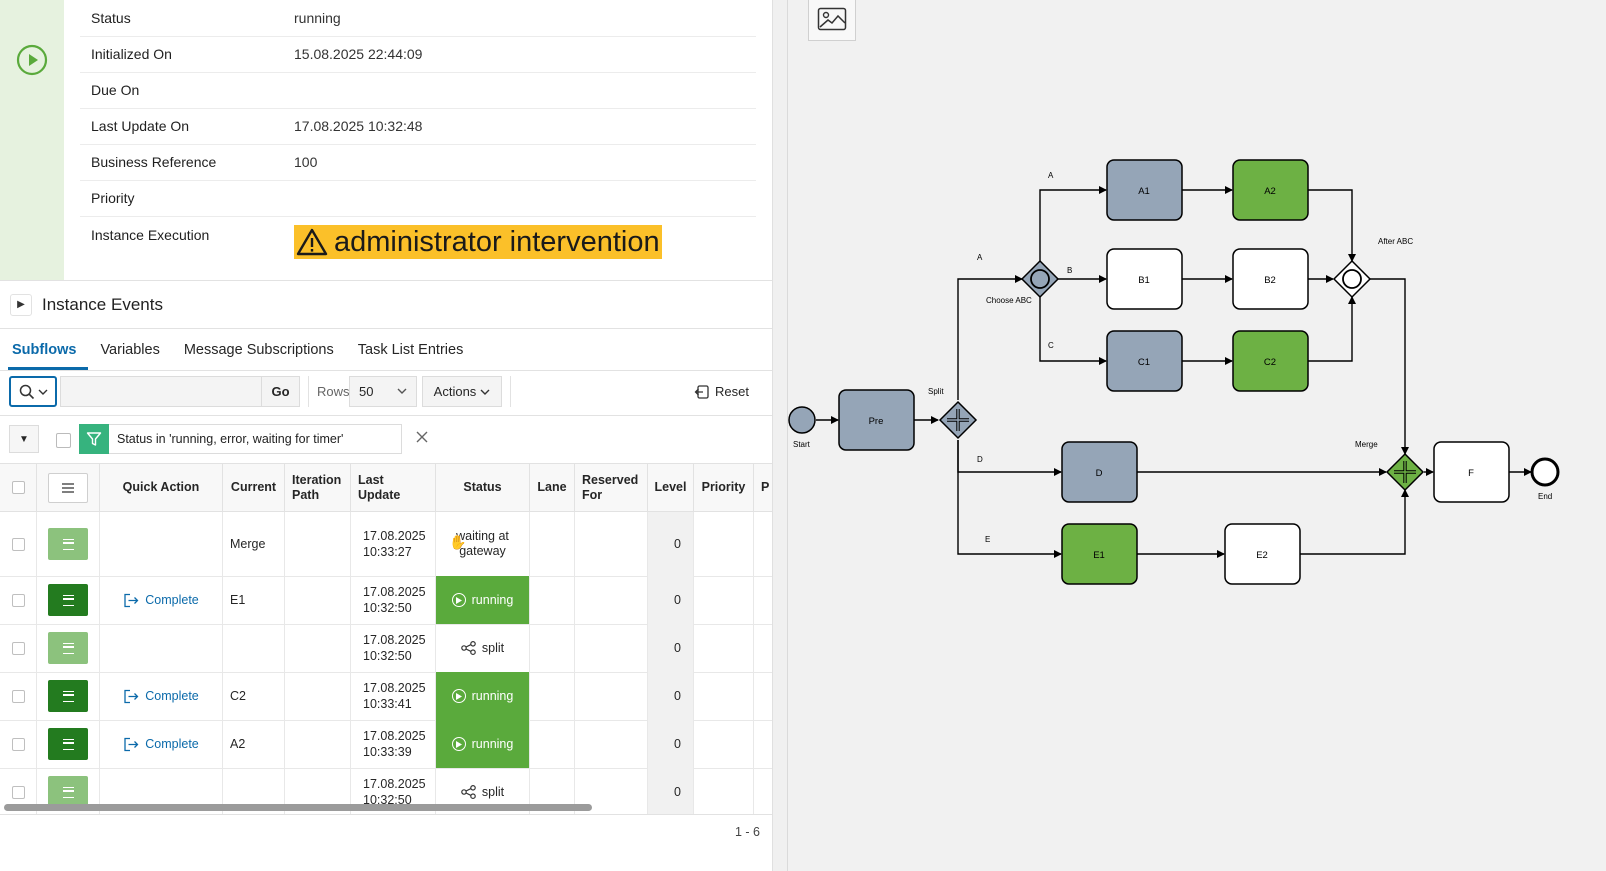  Describe the element at coordinates (254, 487) in the screenshot. I see `header-current: Current` at that location.